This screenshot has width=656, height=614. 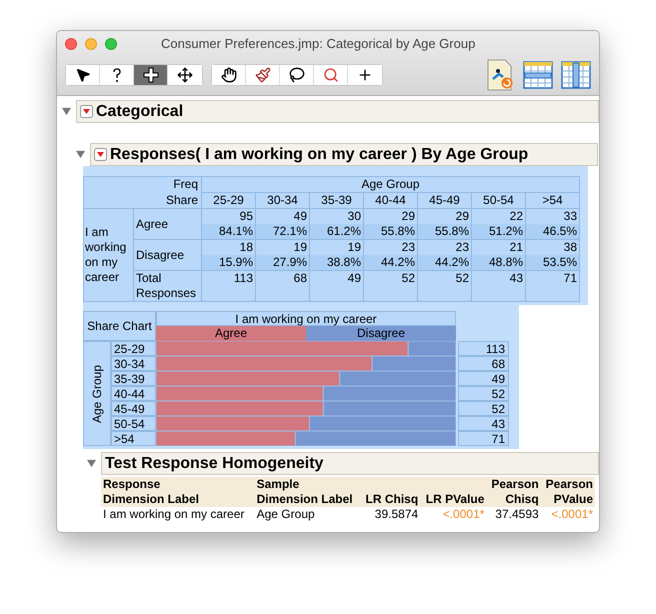 What do you see at coordinates (576, 75) in the screenshot?
I see `table-columns-icon` at bounding box center [576, 75].